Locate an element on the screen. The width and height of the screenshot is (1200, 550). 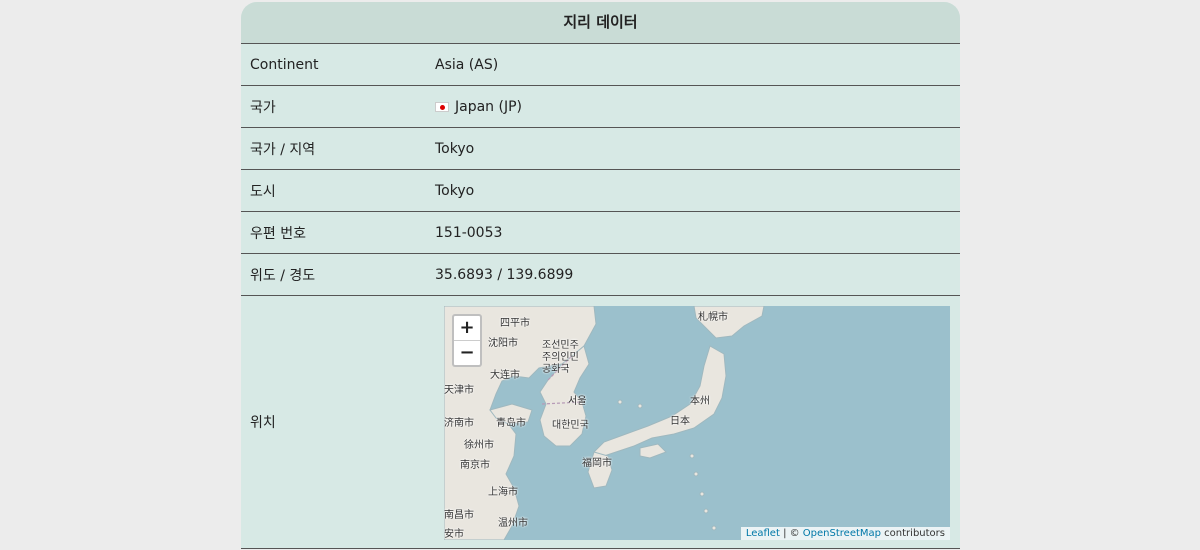
japan-flag-icon is located at coordinates (442, 106).